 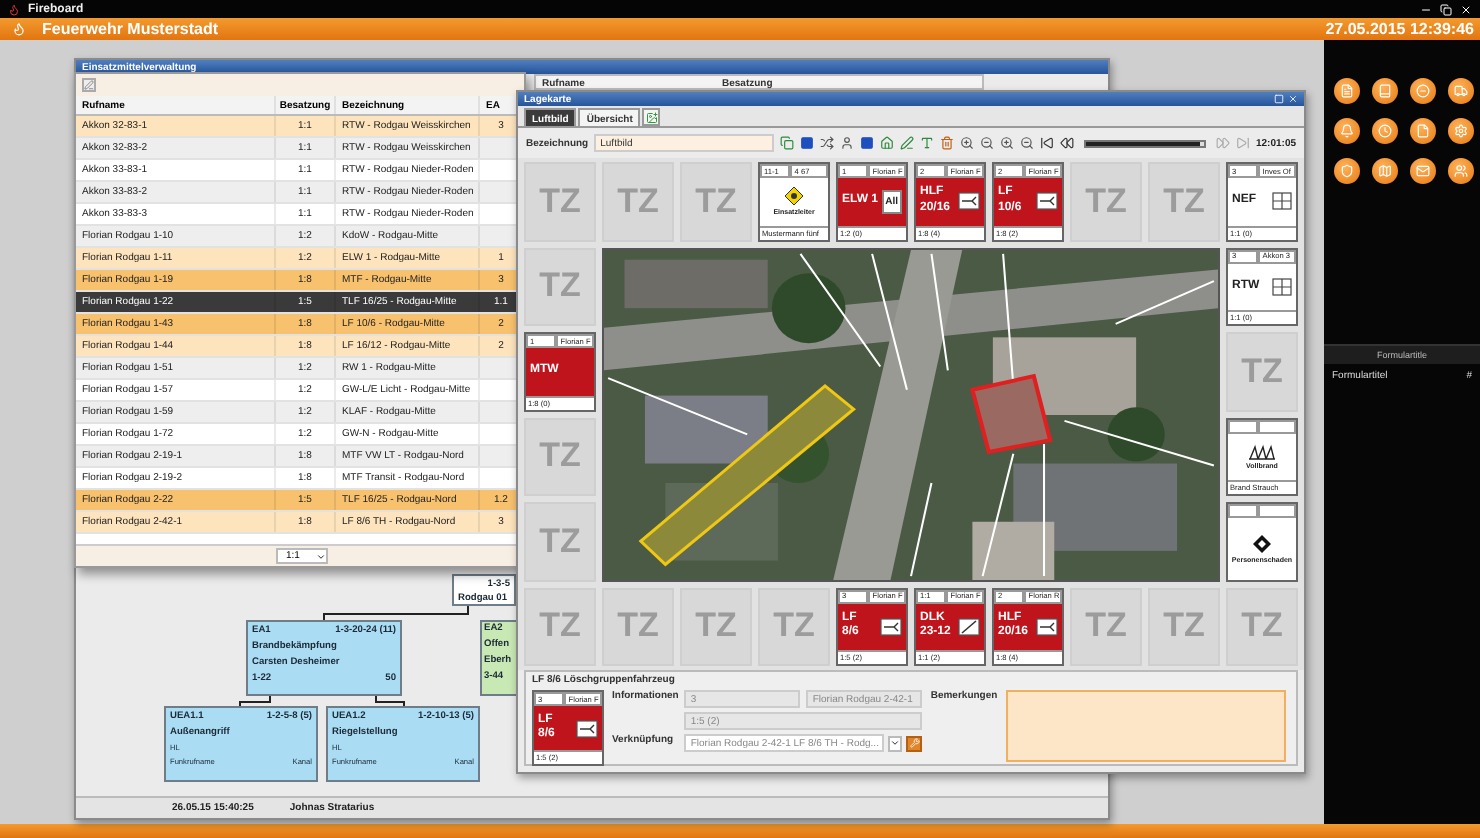 I want to click on tool-button, so click(x=914, y=743).